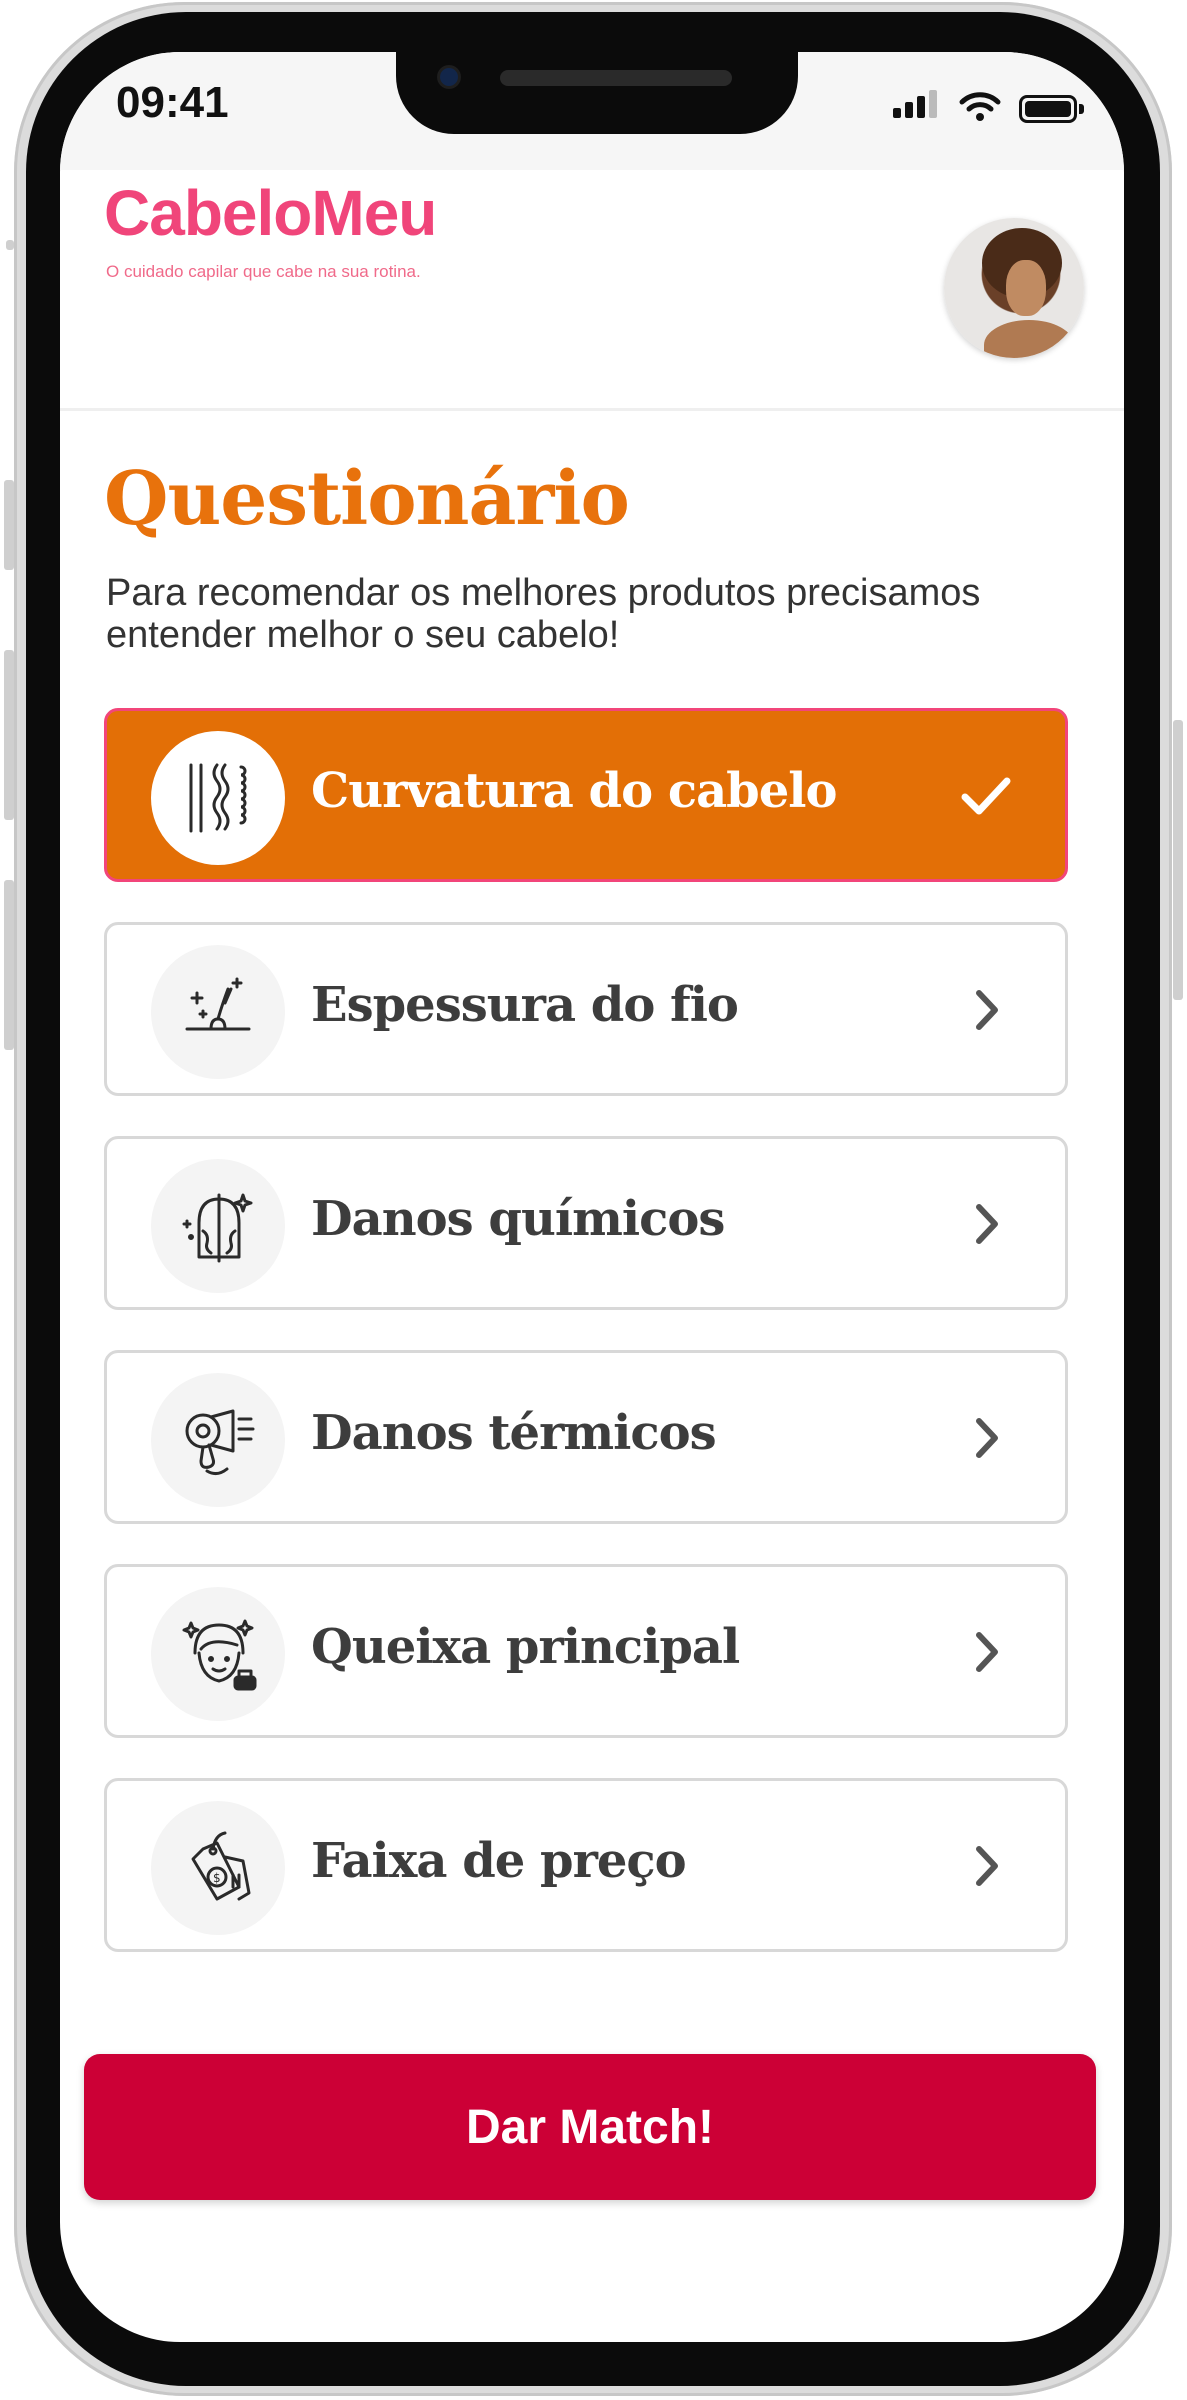 The width and height of the screenshot is (1187, 2400). What do you see at coordinates (218, 1012) in the screenshot?
I see `hair-strand-icon` at bounding box center [218, 1012].